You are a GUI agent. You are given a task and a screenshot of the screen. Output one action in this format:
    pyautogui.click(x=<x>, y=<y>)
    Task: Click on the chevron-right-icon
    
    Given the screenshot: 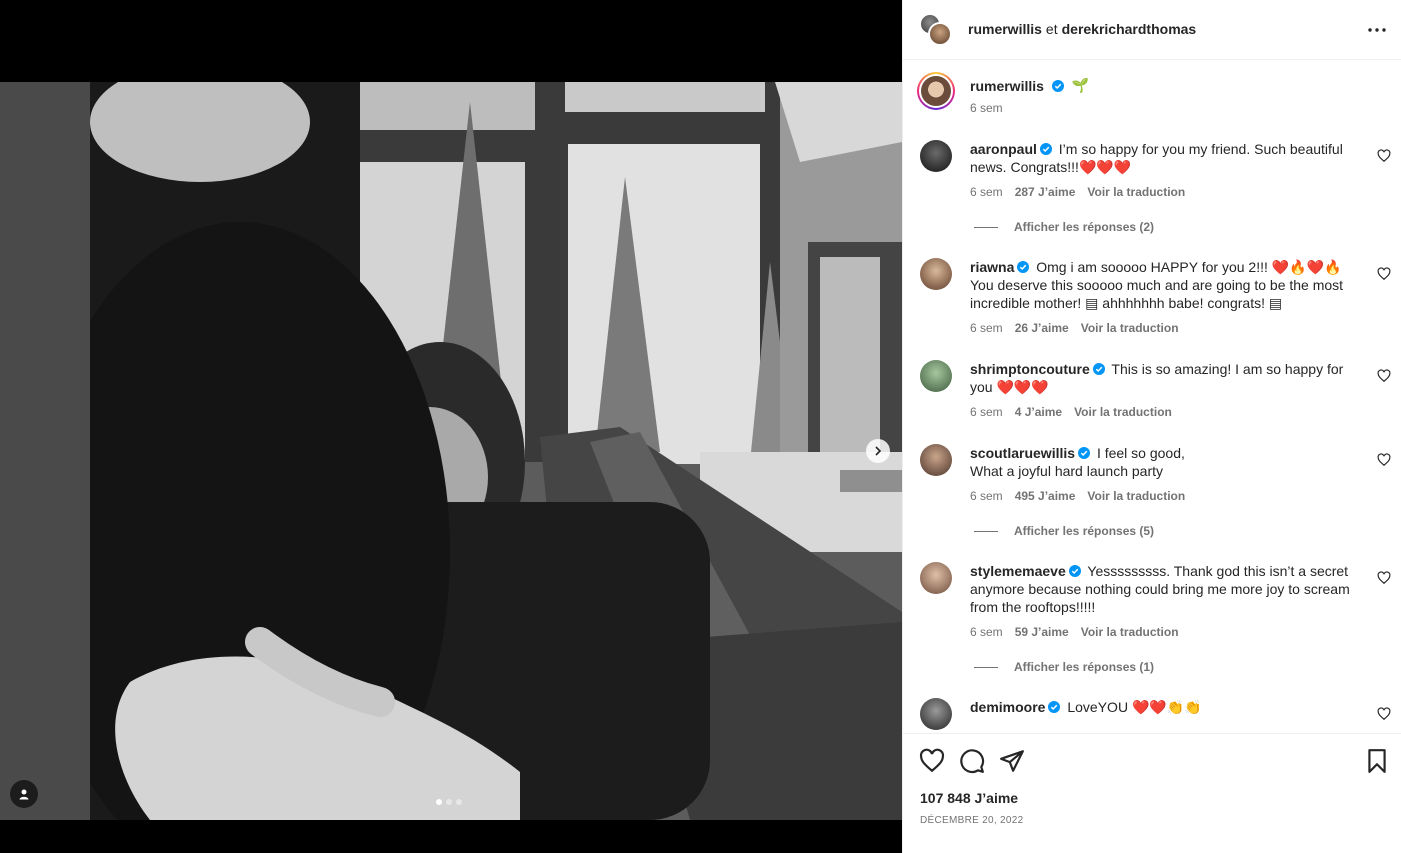 What is the action you would take?
    pyautogui.click(x=878, y=451)
    